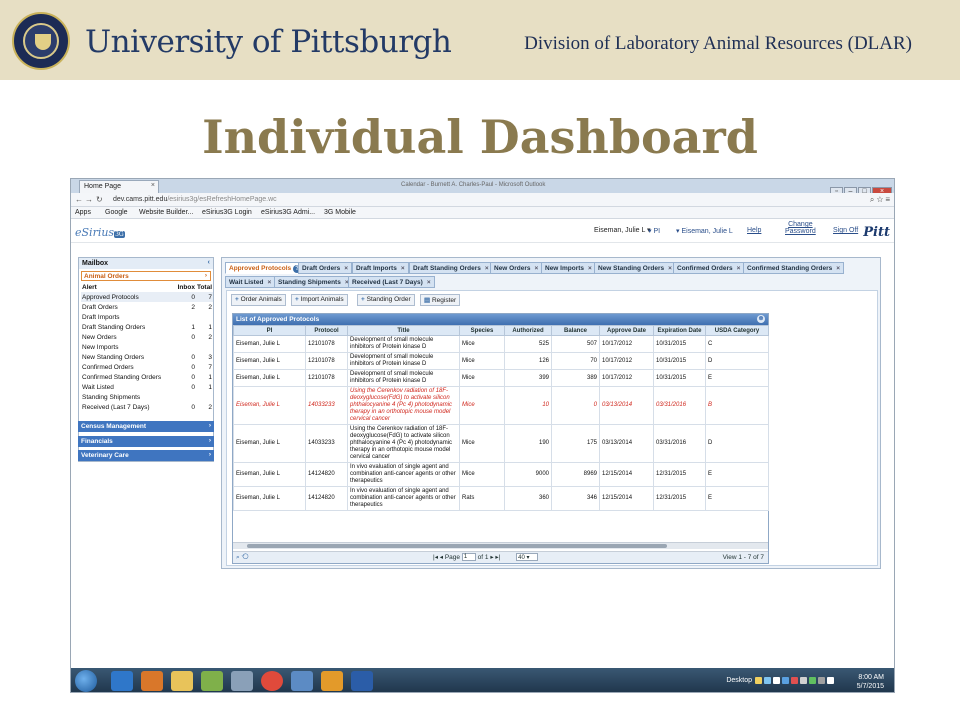 This screenshot has height=720, width=960. I want to click on change-password-link: Change Password, so click(800, 228).